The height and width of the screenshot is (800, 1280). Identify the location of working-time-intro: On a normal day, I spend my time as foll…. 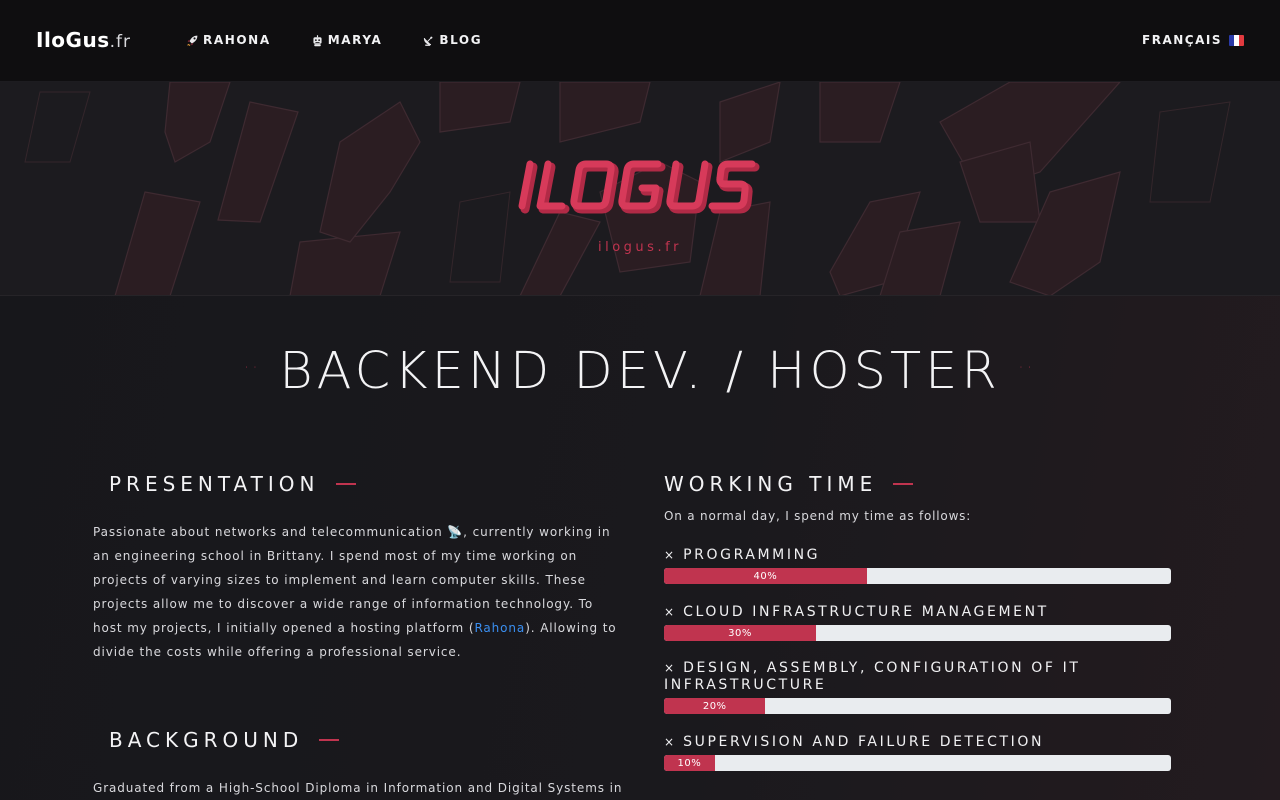
(818, 516).